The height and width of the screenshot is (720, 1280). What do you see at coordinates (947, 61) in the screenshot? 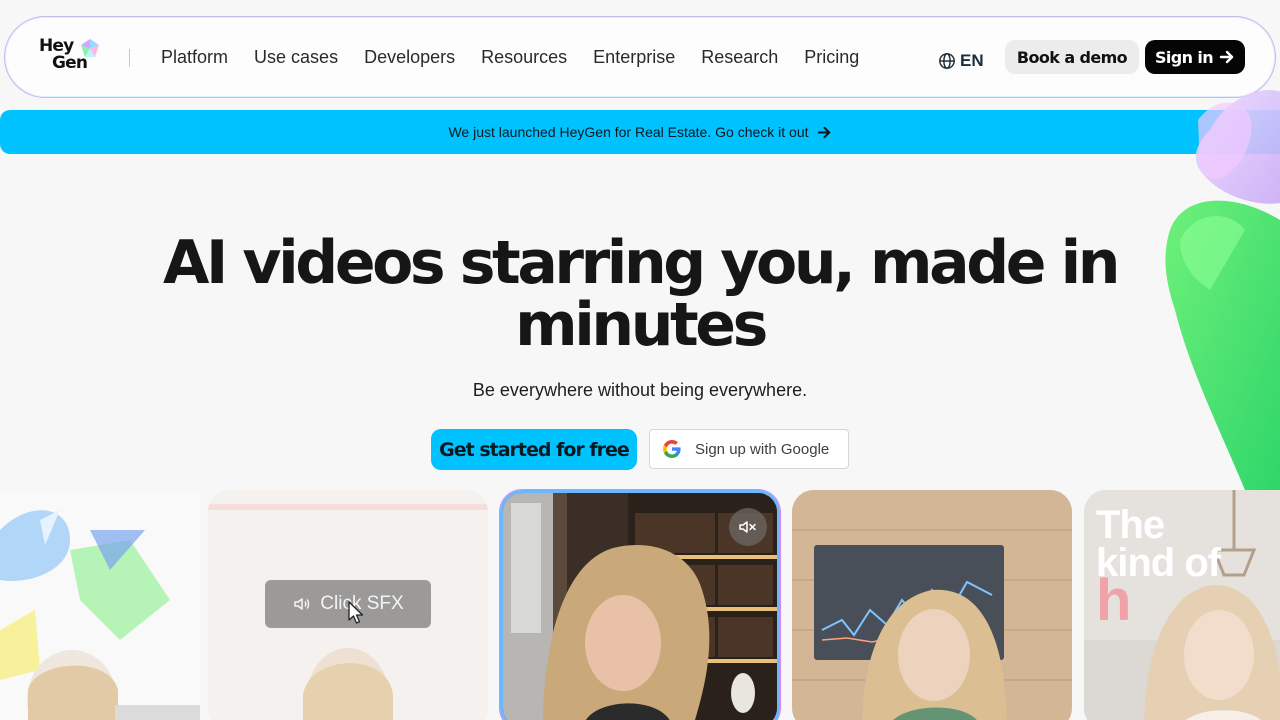
I see `globe-icon` at bounding box center [947, 61].